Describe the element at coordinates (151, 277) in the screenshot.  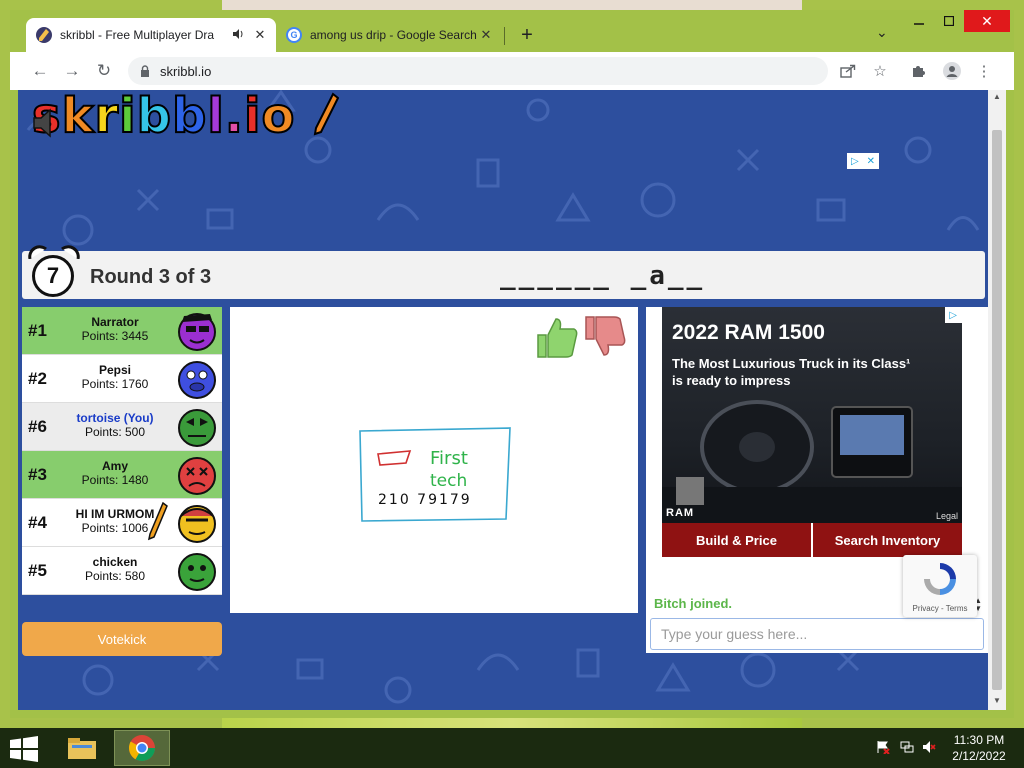
I see `round-label: Round 3 of 3` at that location.